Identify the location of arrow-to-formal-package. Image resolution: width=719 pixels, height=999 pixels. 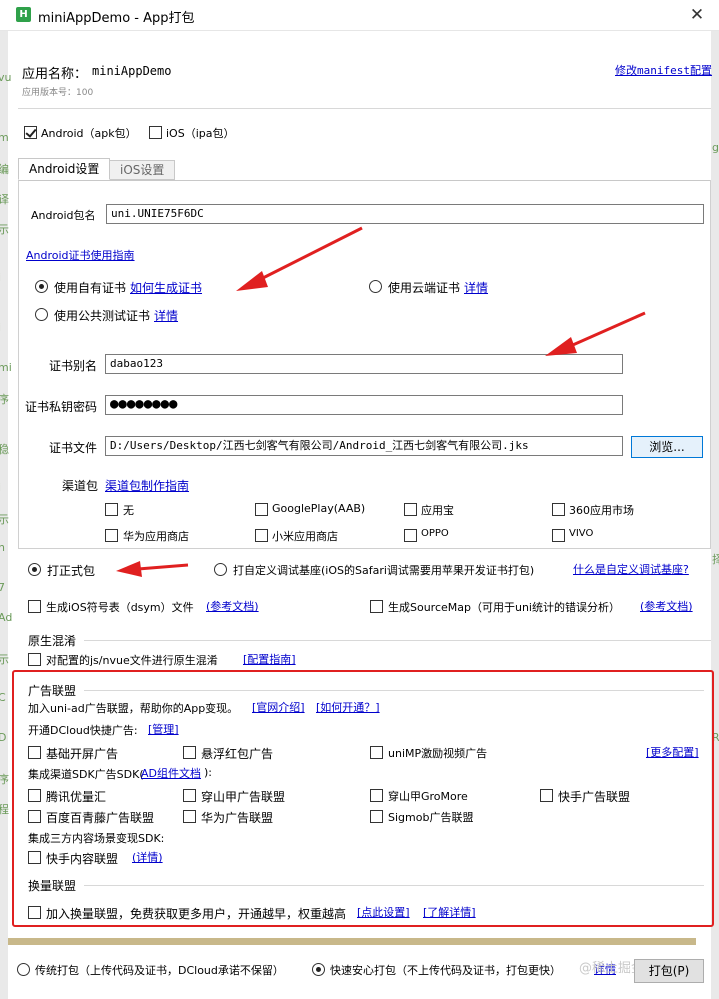
(152, 569).